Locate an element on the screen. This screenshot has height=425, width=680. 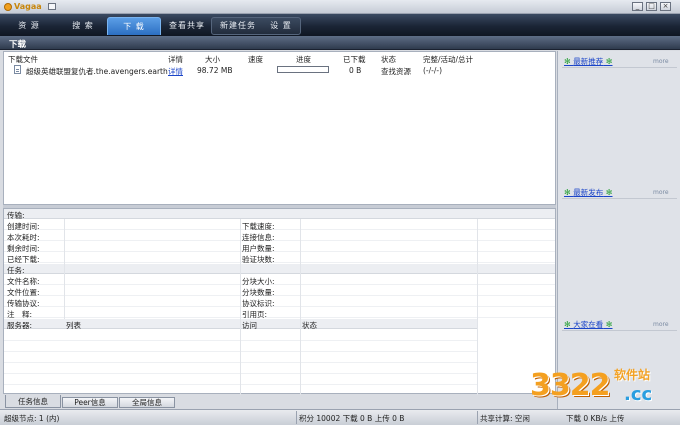
popular-title: 大家在看 is located at coordinates (588, 324).